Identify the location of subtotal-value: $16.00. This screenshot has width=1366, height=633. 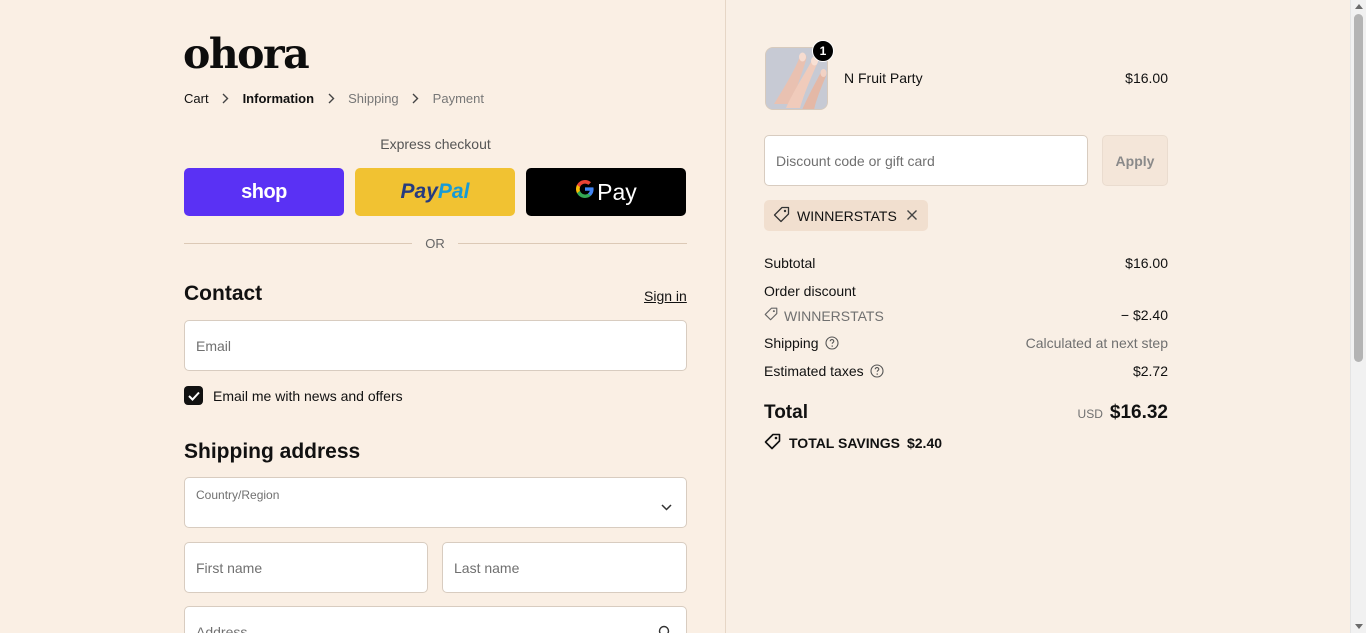
(1146, 263).